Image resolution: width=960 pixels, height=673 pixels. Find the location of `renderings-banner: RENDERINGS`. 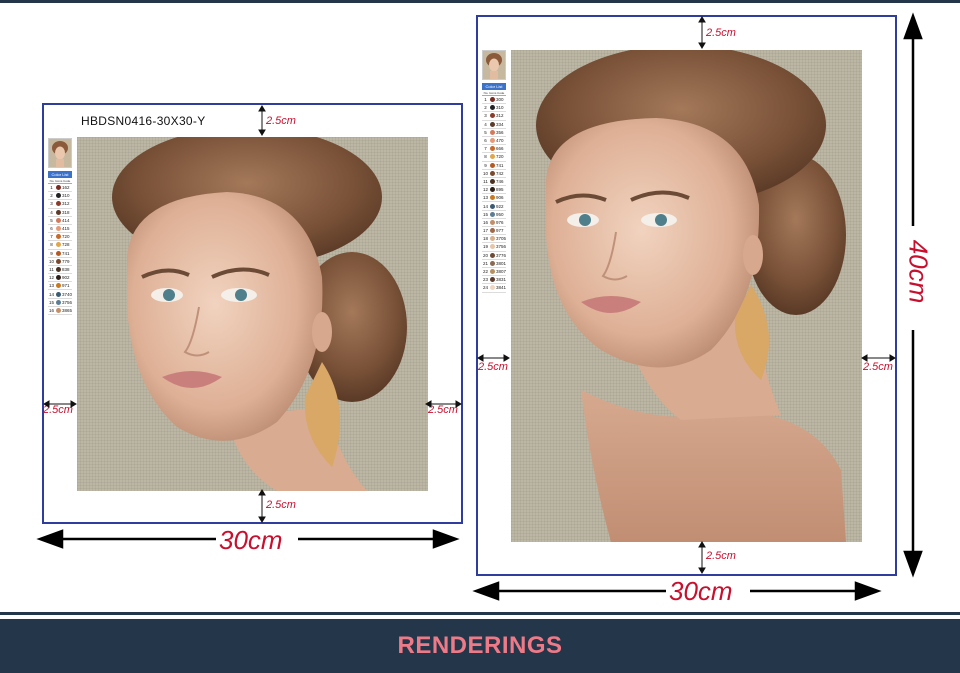

renderings-banner: RENDERINGS is located at coordinates (480, 646).